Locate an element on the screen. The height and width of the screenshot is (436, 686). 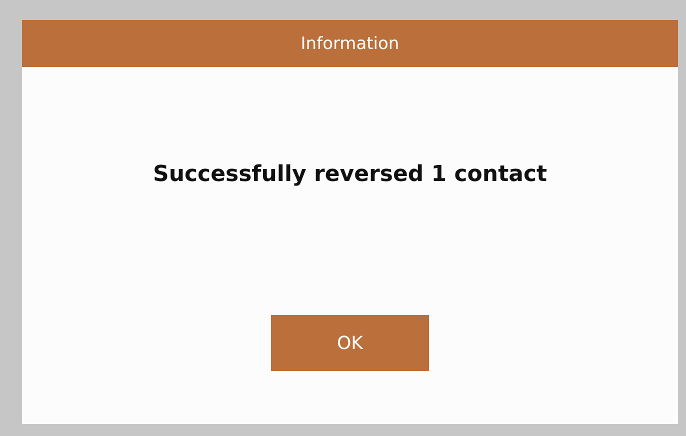
message-text: Successfully reversed 1 contact is located at coordinates (350, 174).